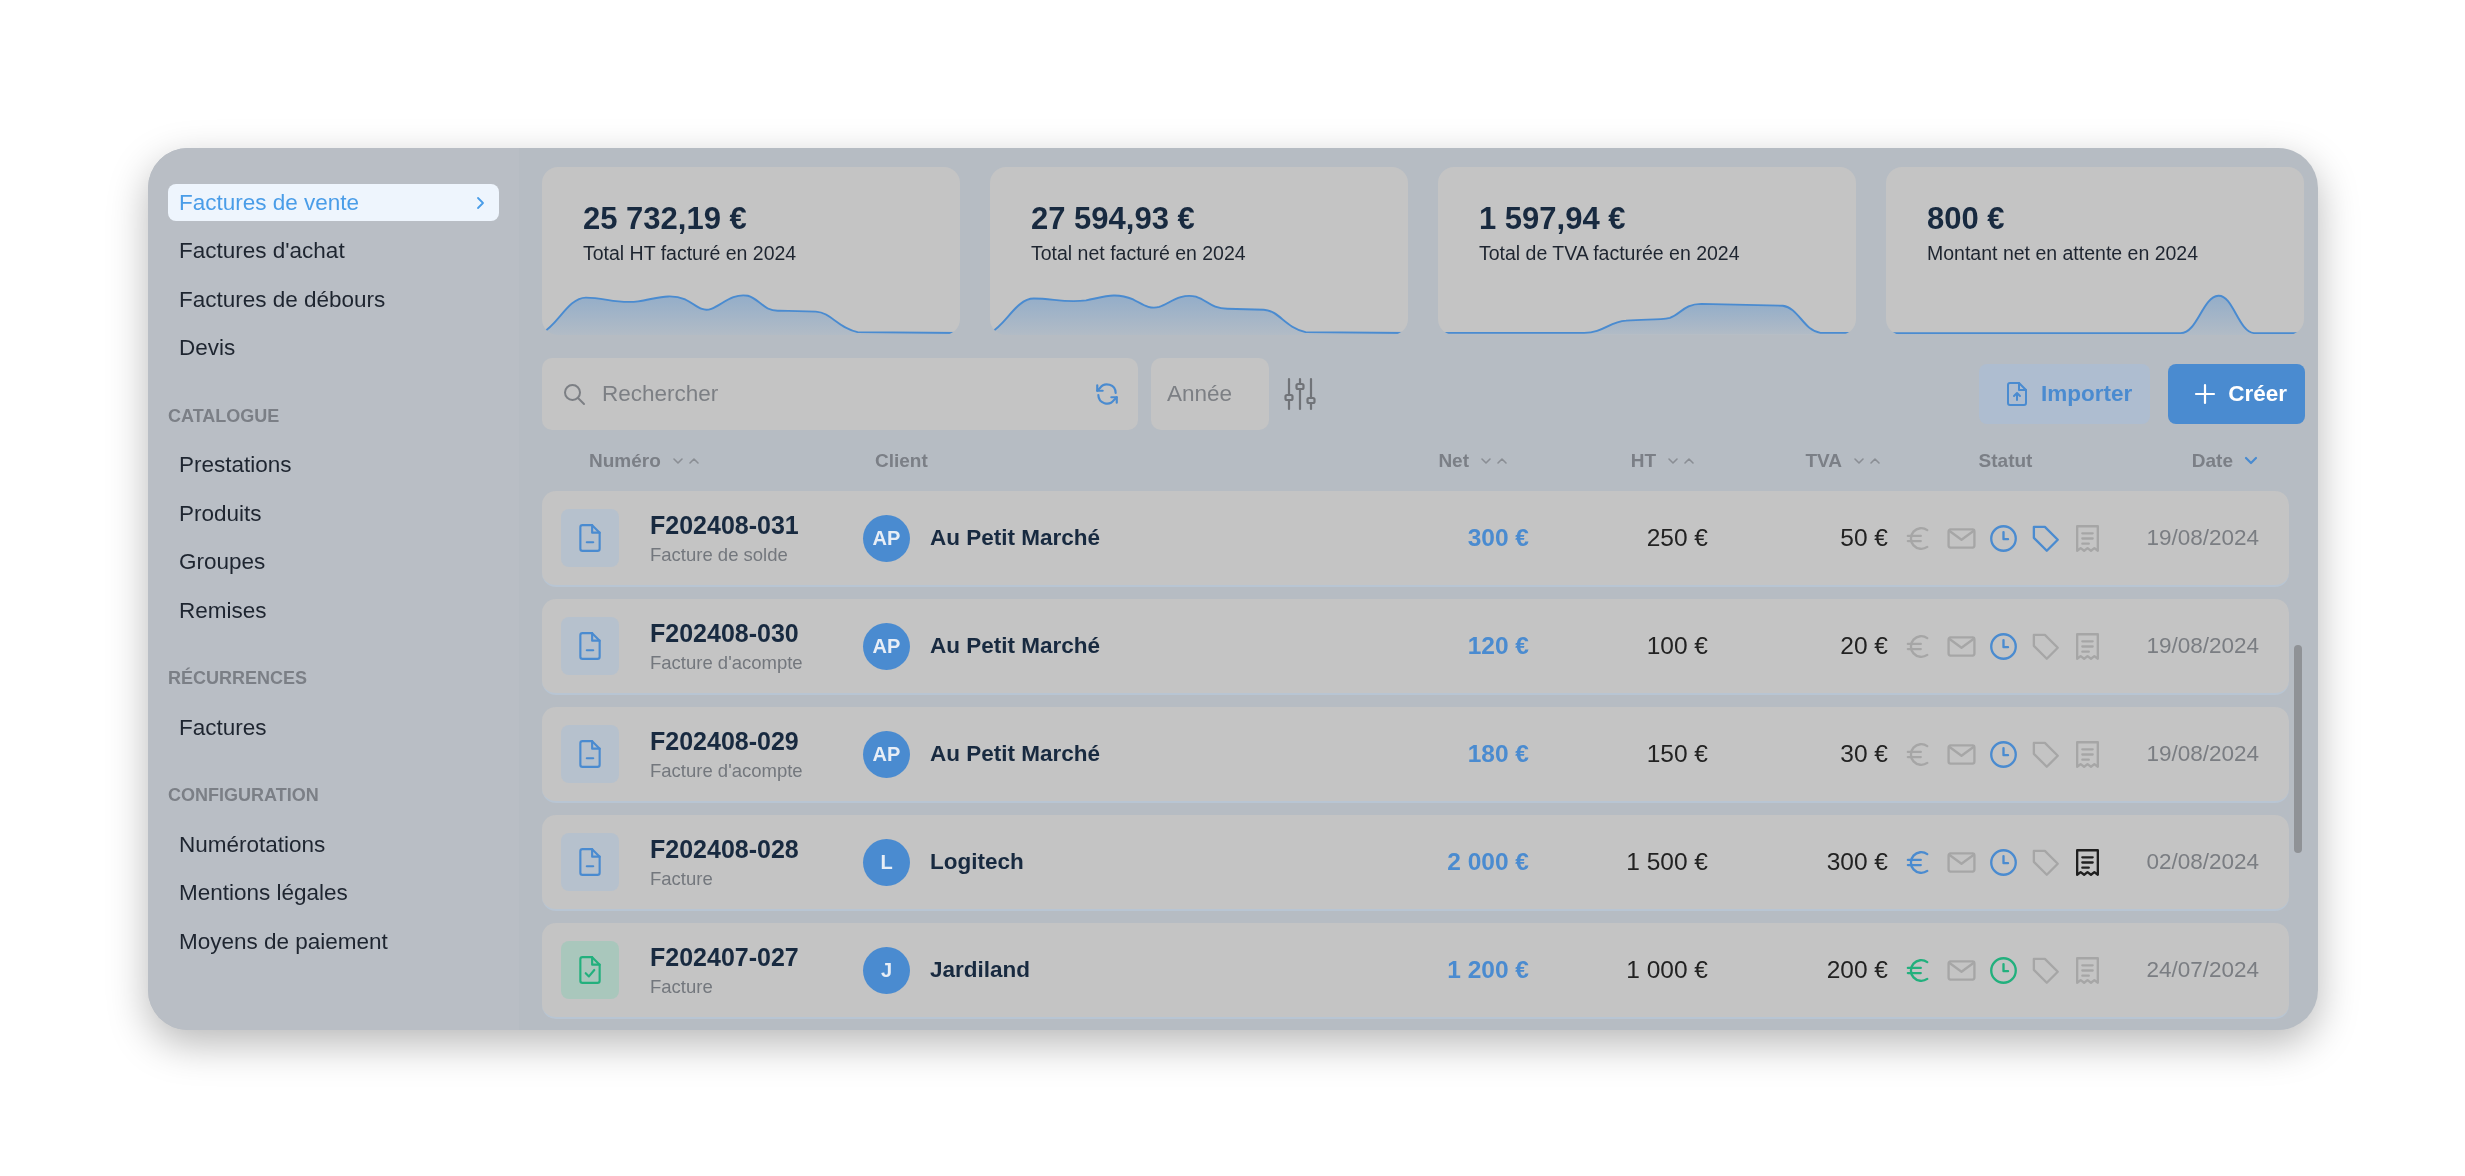  What do you see at coordinates (840, 394) in the screenshot?
I see `search-field: Rechercher` at bounding box center [840, 394].